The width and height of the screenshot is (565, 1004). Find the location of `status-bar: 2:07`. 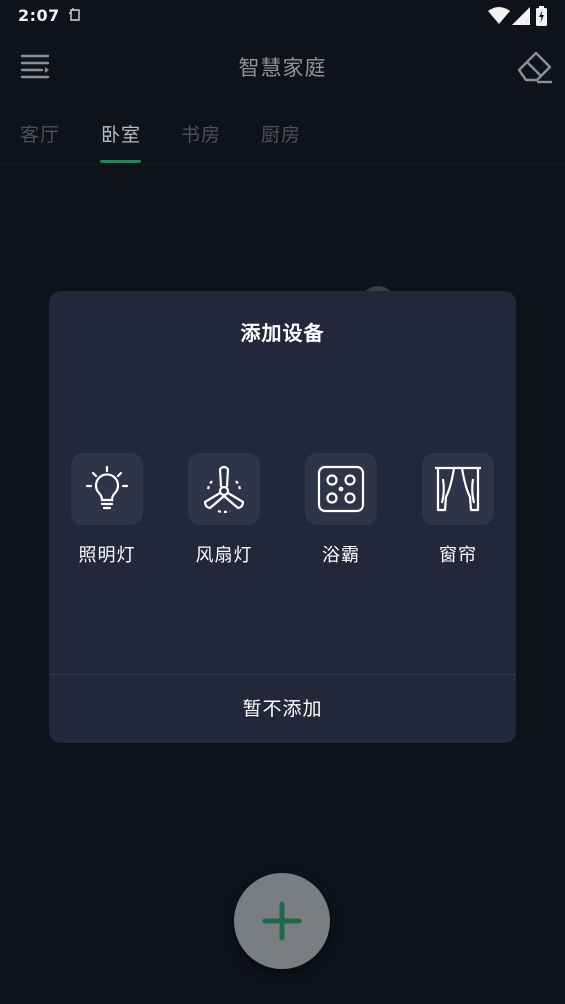

status-bar: 2:07 is located at coordinates (282, 16).